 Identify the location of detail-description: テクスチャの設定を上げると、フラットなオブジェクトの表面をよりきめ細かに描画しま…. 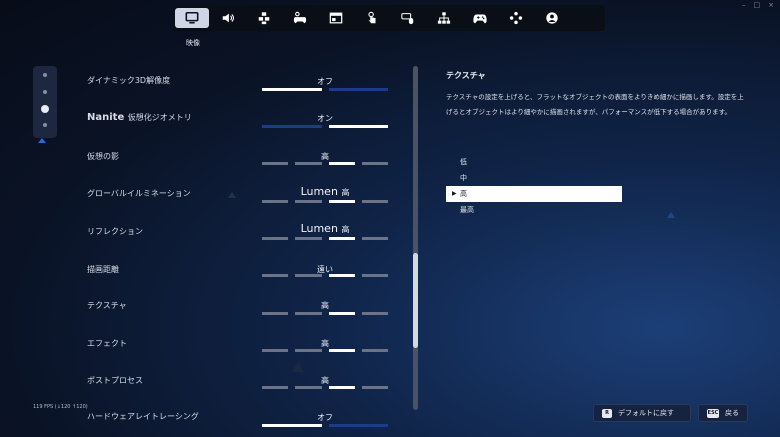
(595, 104).